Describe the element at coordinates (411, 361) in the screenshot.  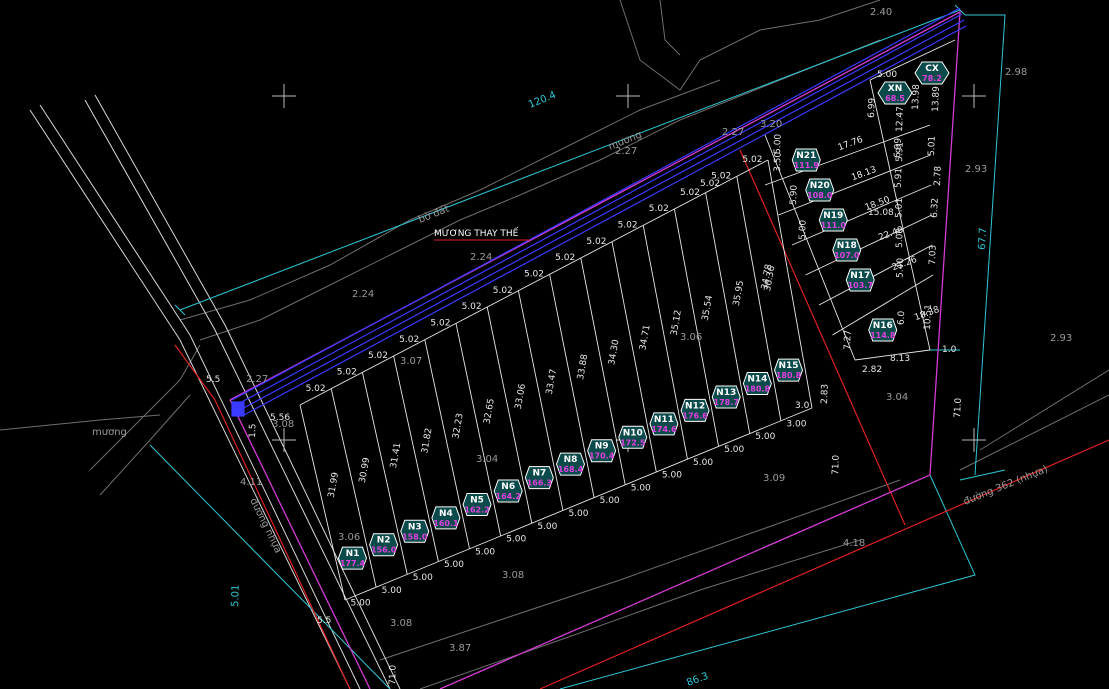
I see `elev-e16: 3.07` at that location.